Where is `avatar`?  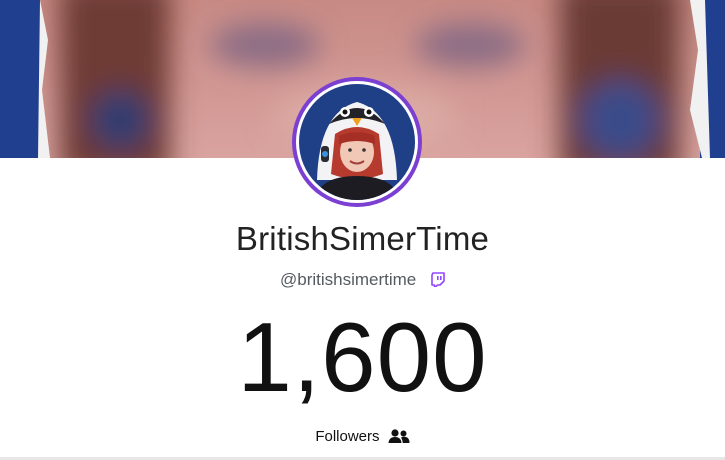 avatar is located at coordinates (357, 142).